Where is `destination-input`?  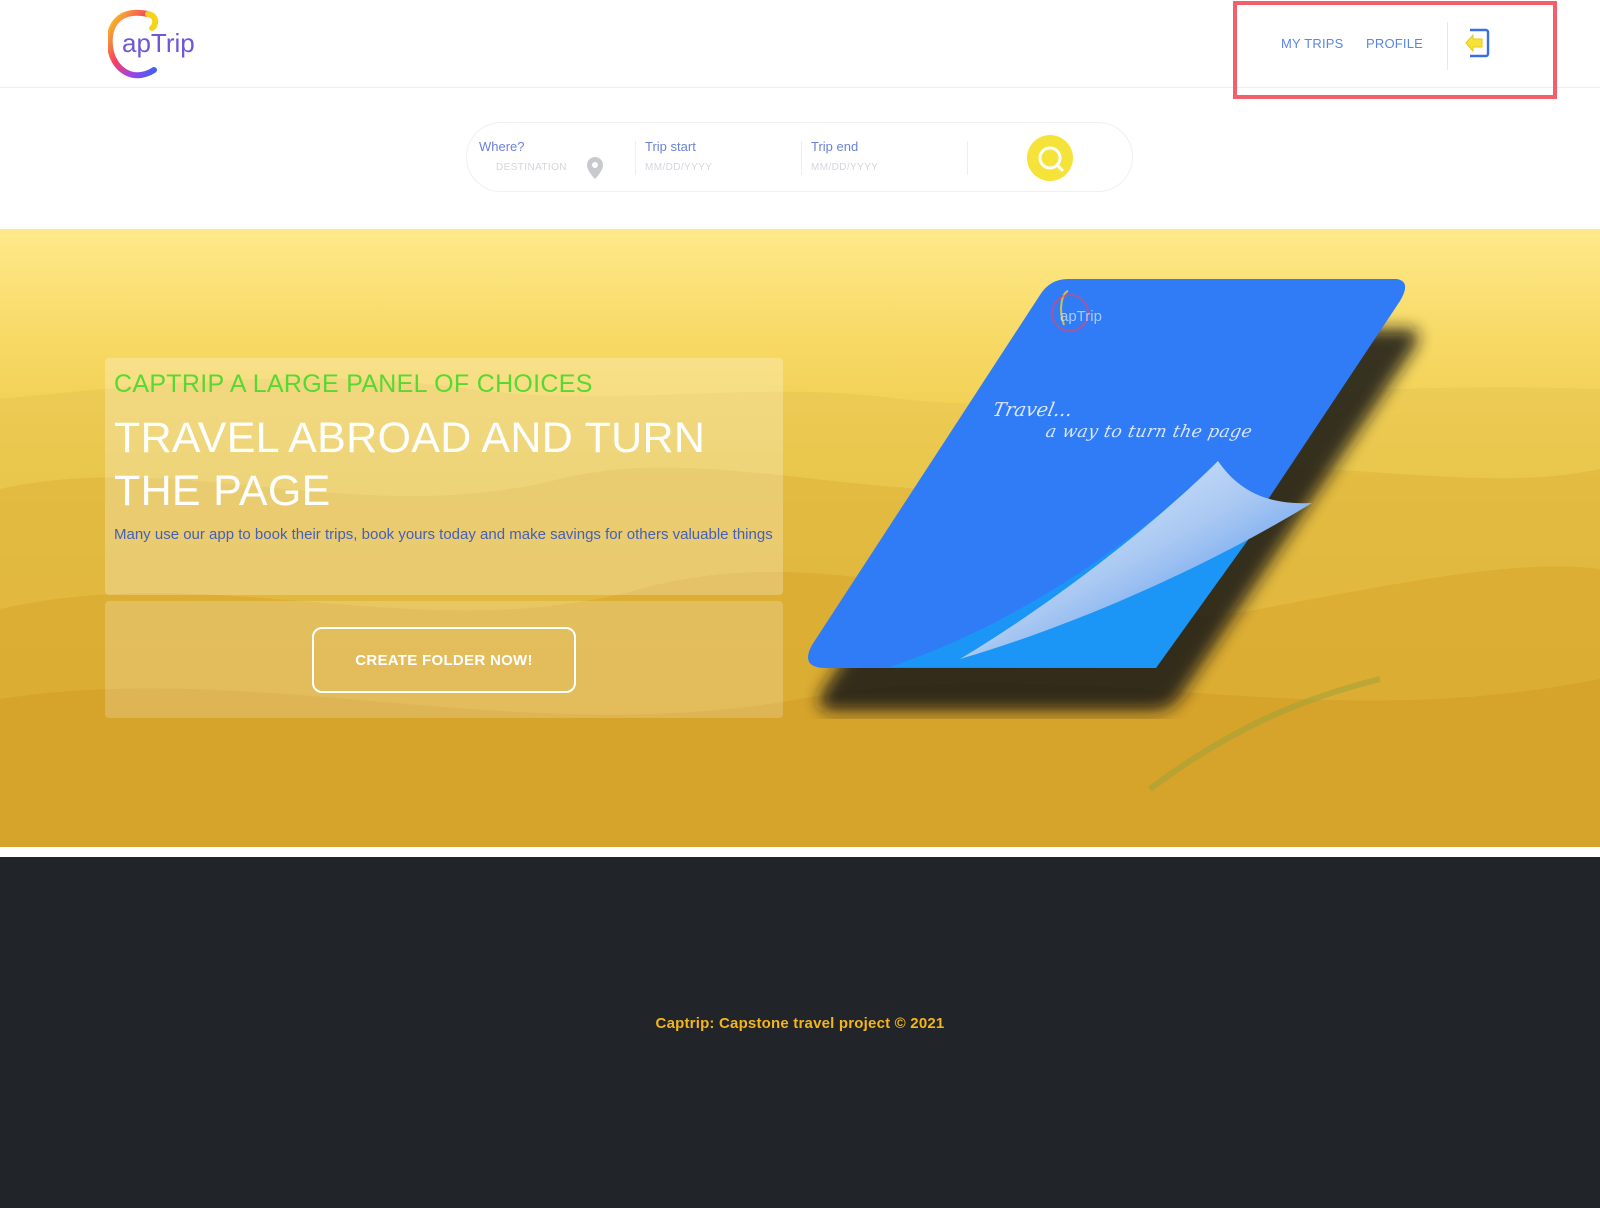 destination-input is located at coordinates (536, 167).